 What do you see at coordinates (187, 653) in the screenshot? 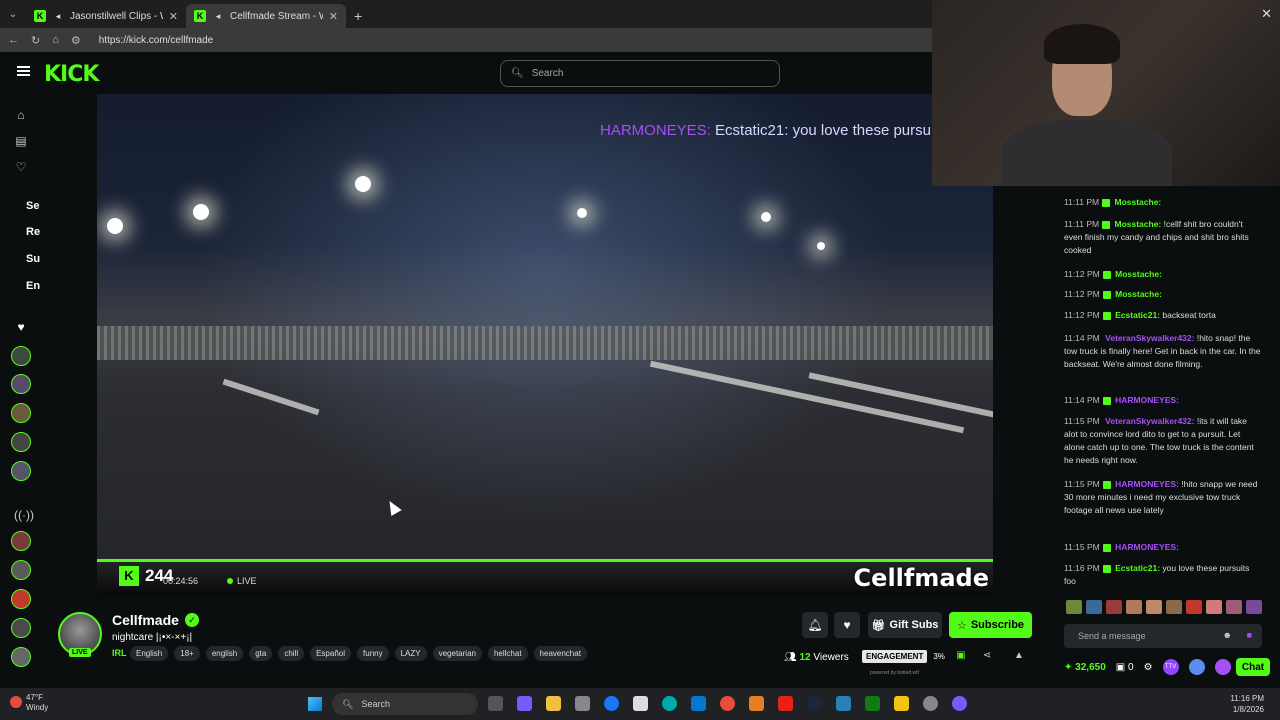
I see `tag: 18+` at bounding box center [187, 653].